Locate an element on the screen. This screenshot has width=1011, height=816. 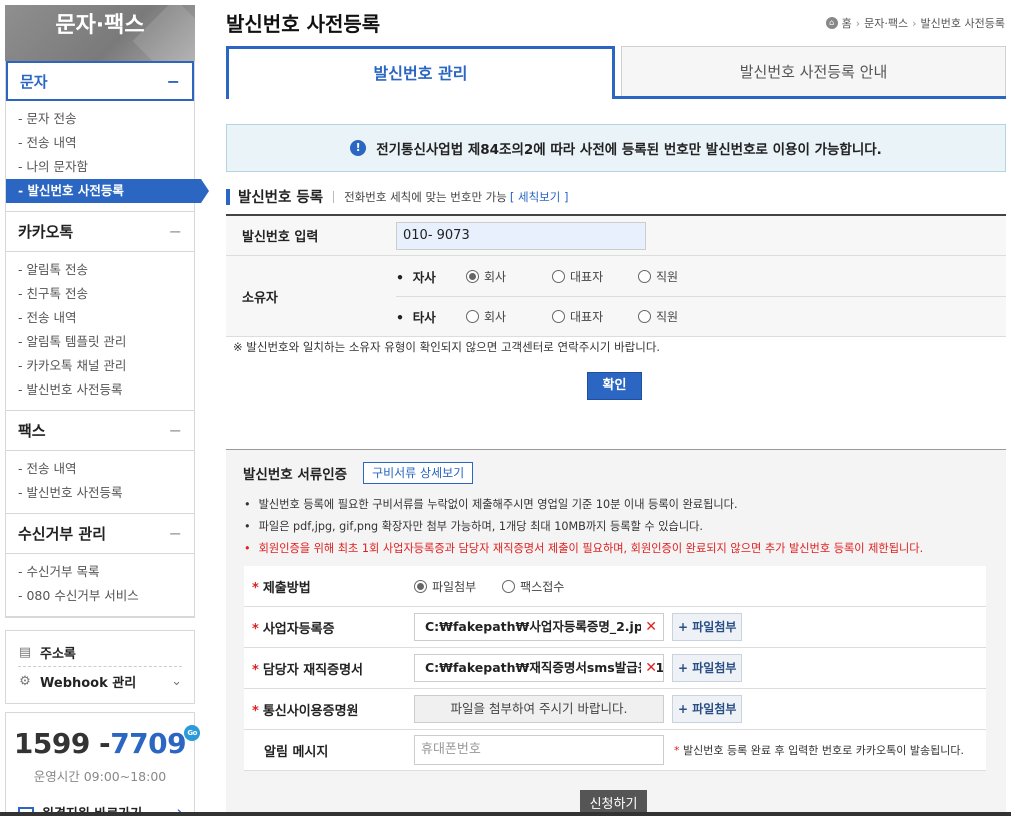
sidebar-item-sms-history: - 전송 내역 is located at coordinates (100, 143).